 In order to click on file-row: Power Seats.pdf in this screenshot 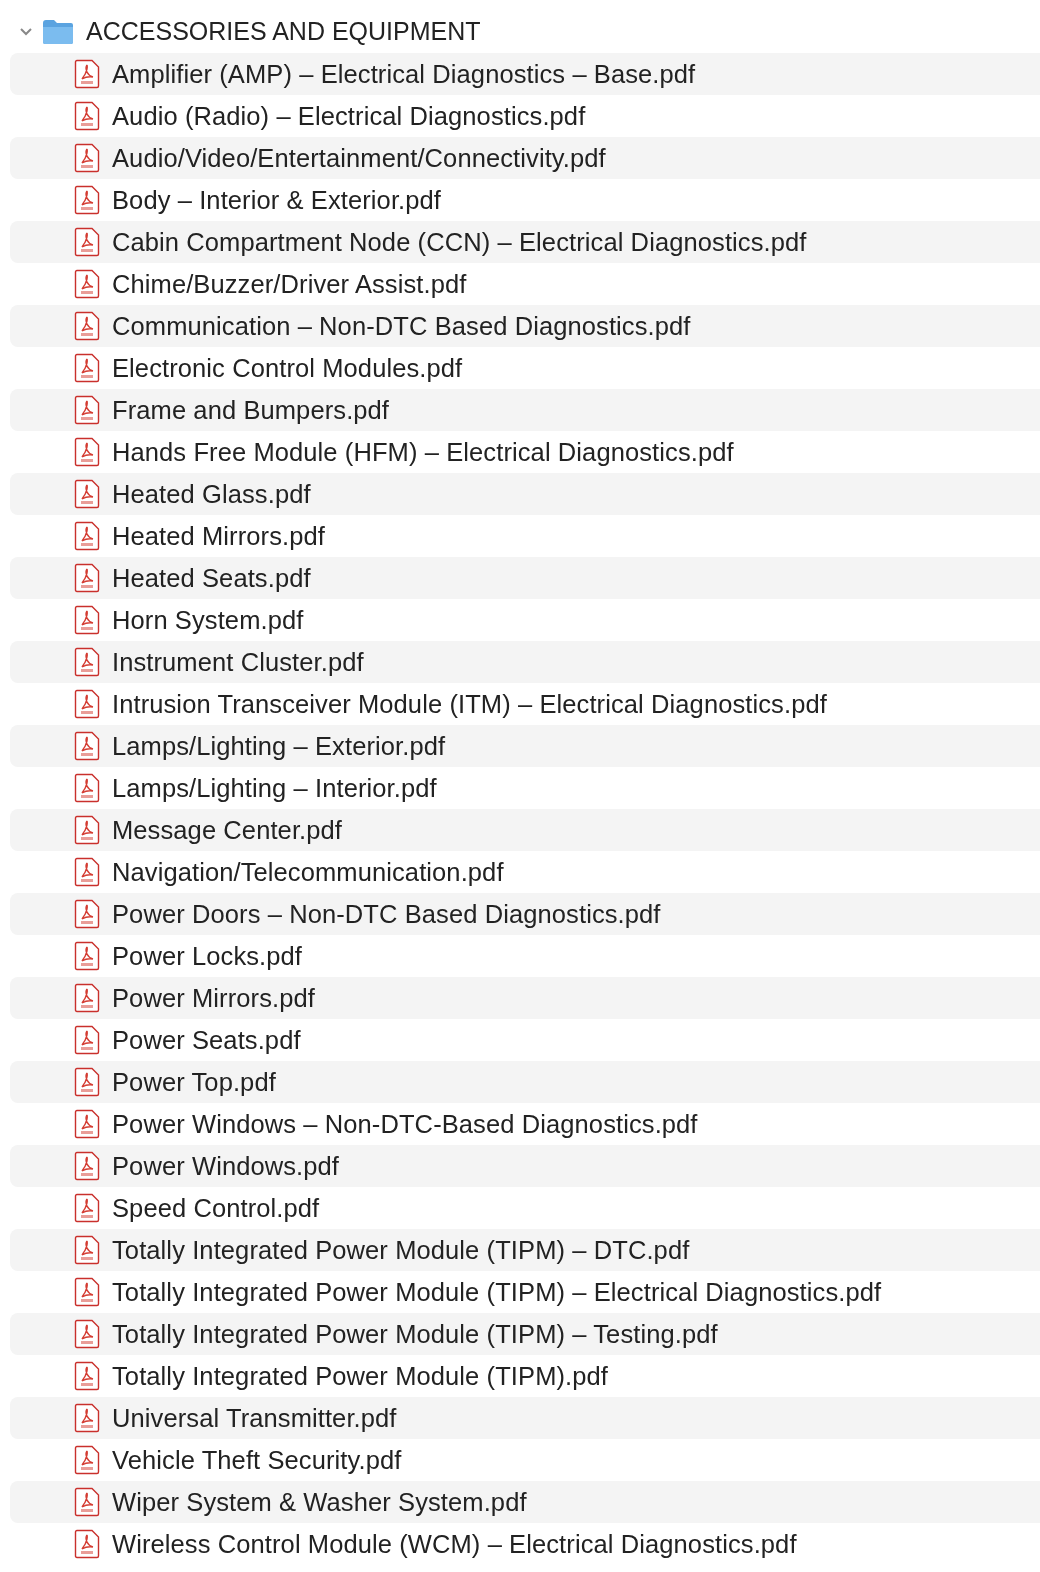, I will do `click(525, 1040)`.